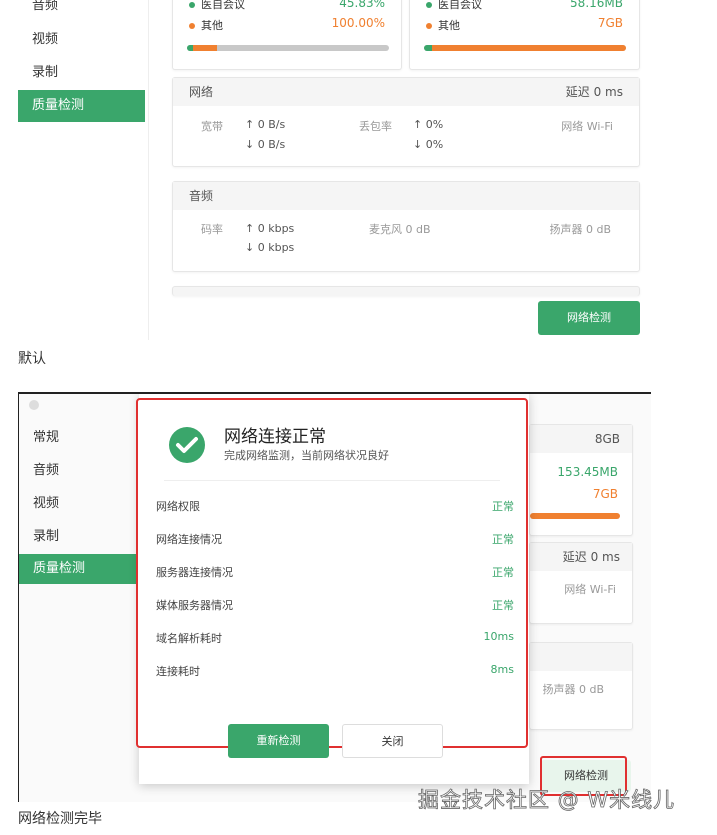  What do you see at coordinates (375, 126) in the screenshot?
I see `loss-label: 丢包率` at bounding box center [375, 126].